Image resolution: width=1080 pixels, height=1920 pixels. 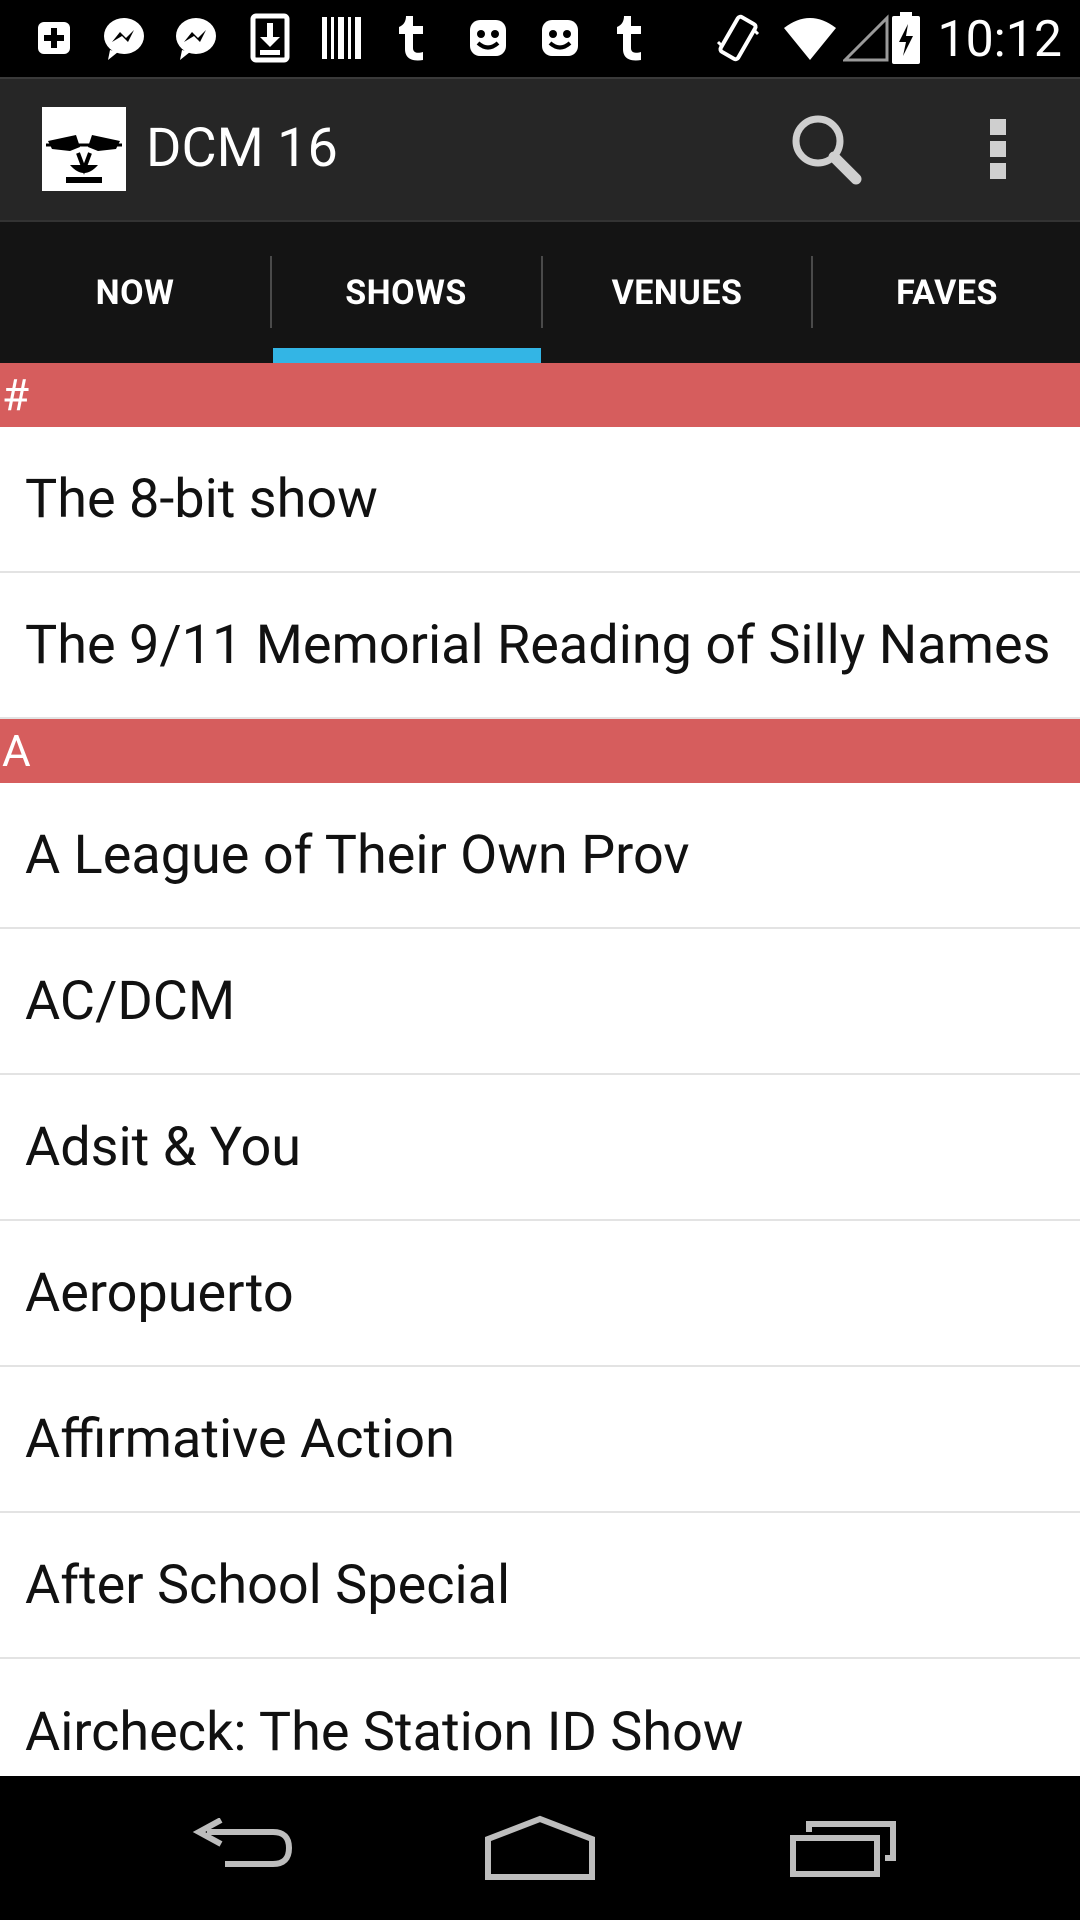 What do you see at coordinates (810, 38) in the screenshot?
I see `wifi-icon` at bounding box center [810, 38].